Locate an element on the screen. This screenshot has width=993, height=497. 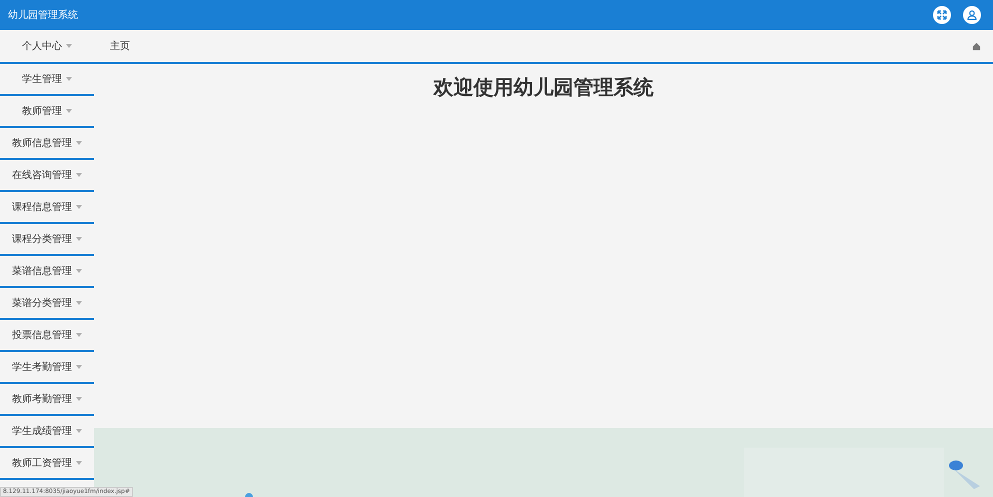
fullscreen-button is located at coordinates (942, 15).